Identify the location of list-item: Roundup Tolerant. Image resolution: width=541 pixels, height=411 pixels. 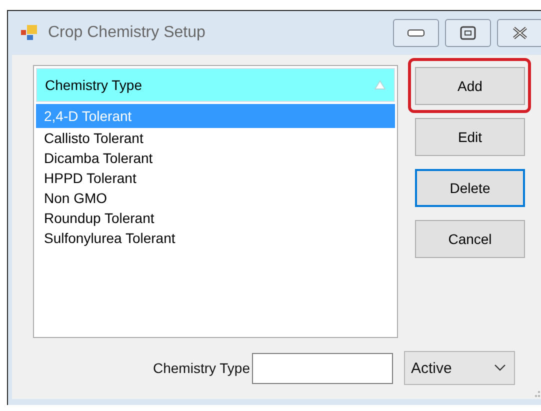
(215, 218).